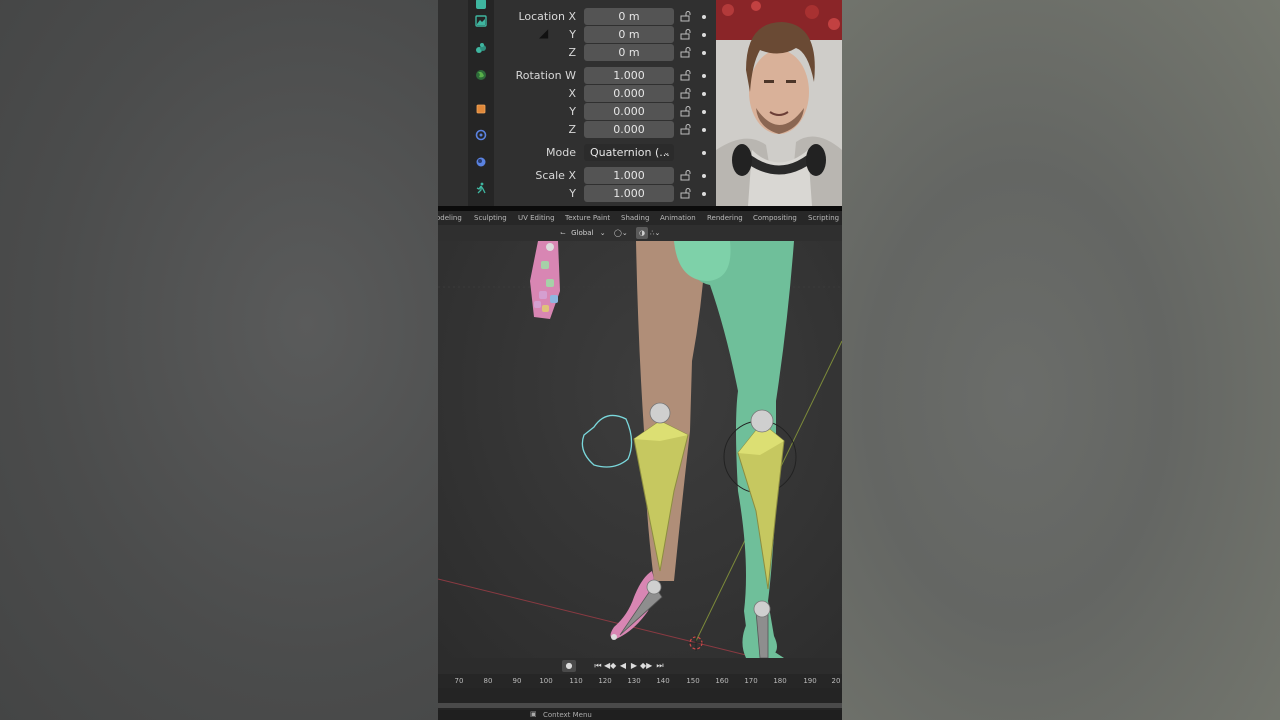 The height and width of the screenshot is (720, 1280). What do you see at coordinates (725, 218) in the screenshot?
I see `tab-rendering: Rendering` at bounding box center [725, 218].